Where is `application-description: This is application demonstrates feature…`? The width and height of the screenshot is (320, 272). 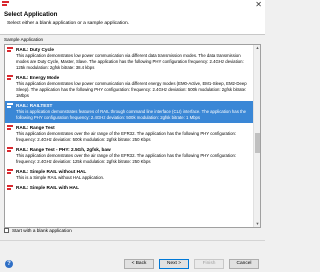
application-description: This is application demonstrates feature… is located at coordinates (131, 114).